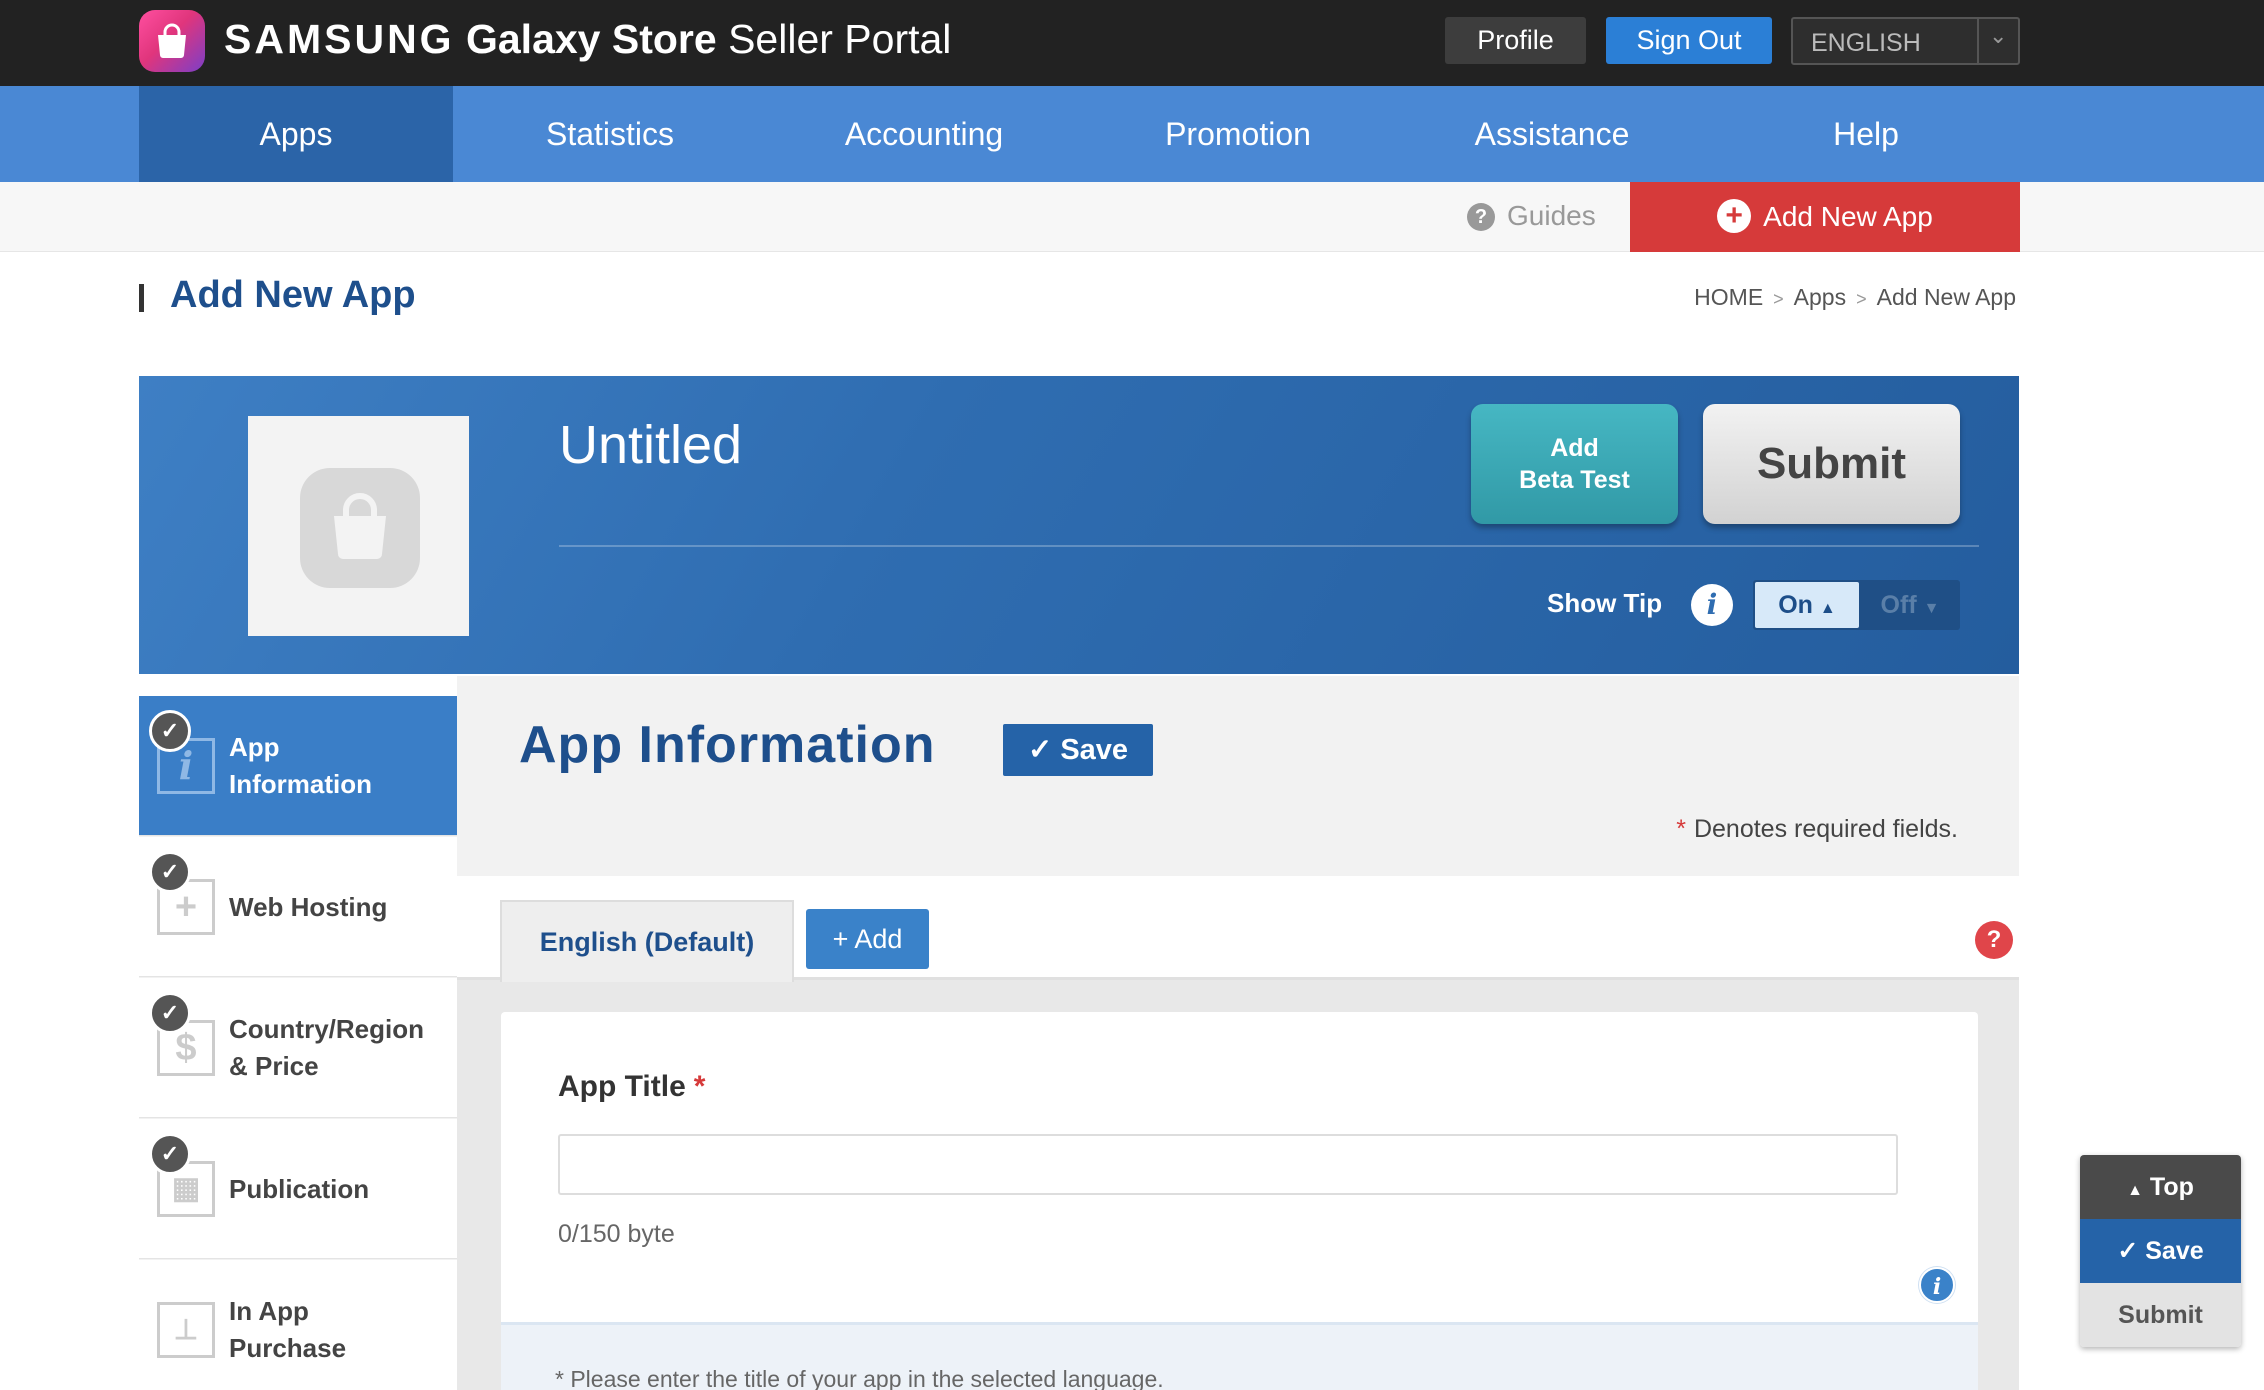 This screenshot has height=1390, width=2264. I want to click on caret-down-icon: ▼, so click(1931, 608).